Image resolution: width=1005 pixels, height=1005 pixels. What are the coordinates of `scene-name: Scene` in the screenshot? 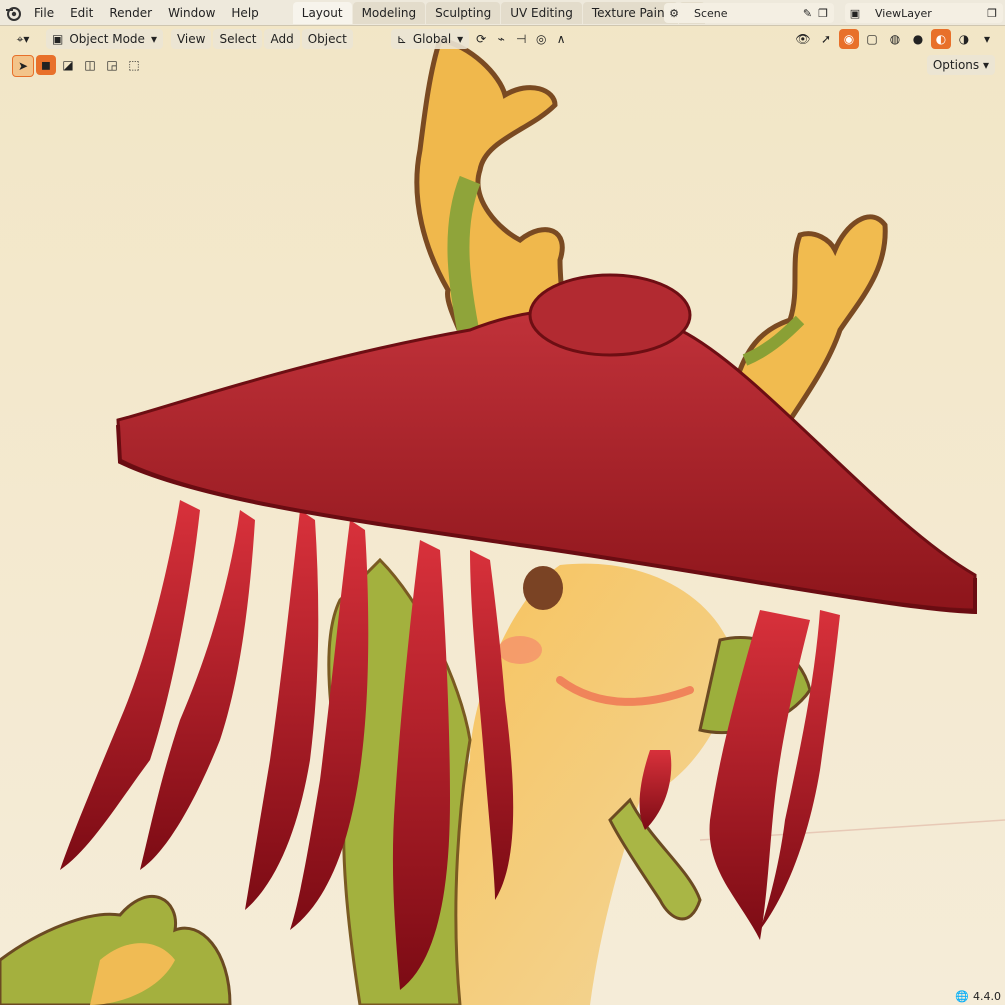 It's located at (711, 13).